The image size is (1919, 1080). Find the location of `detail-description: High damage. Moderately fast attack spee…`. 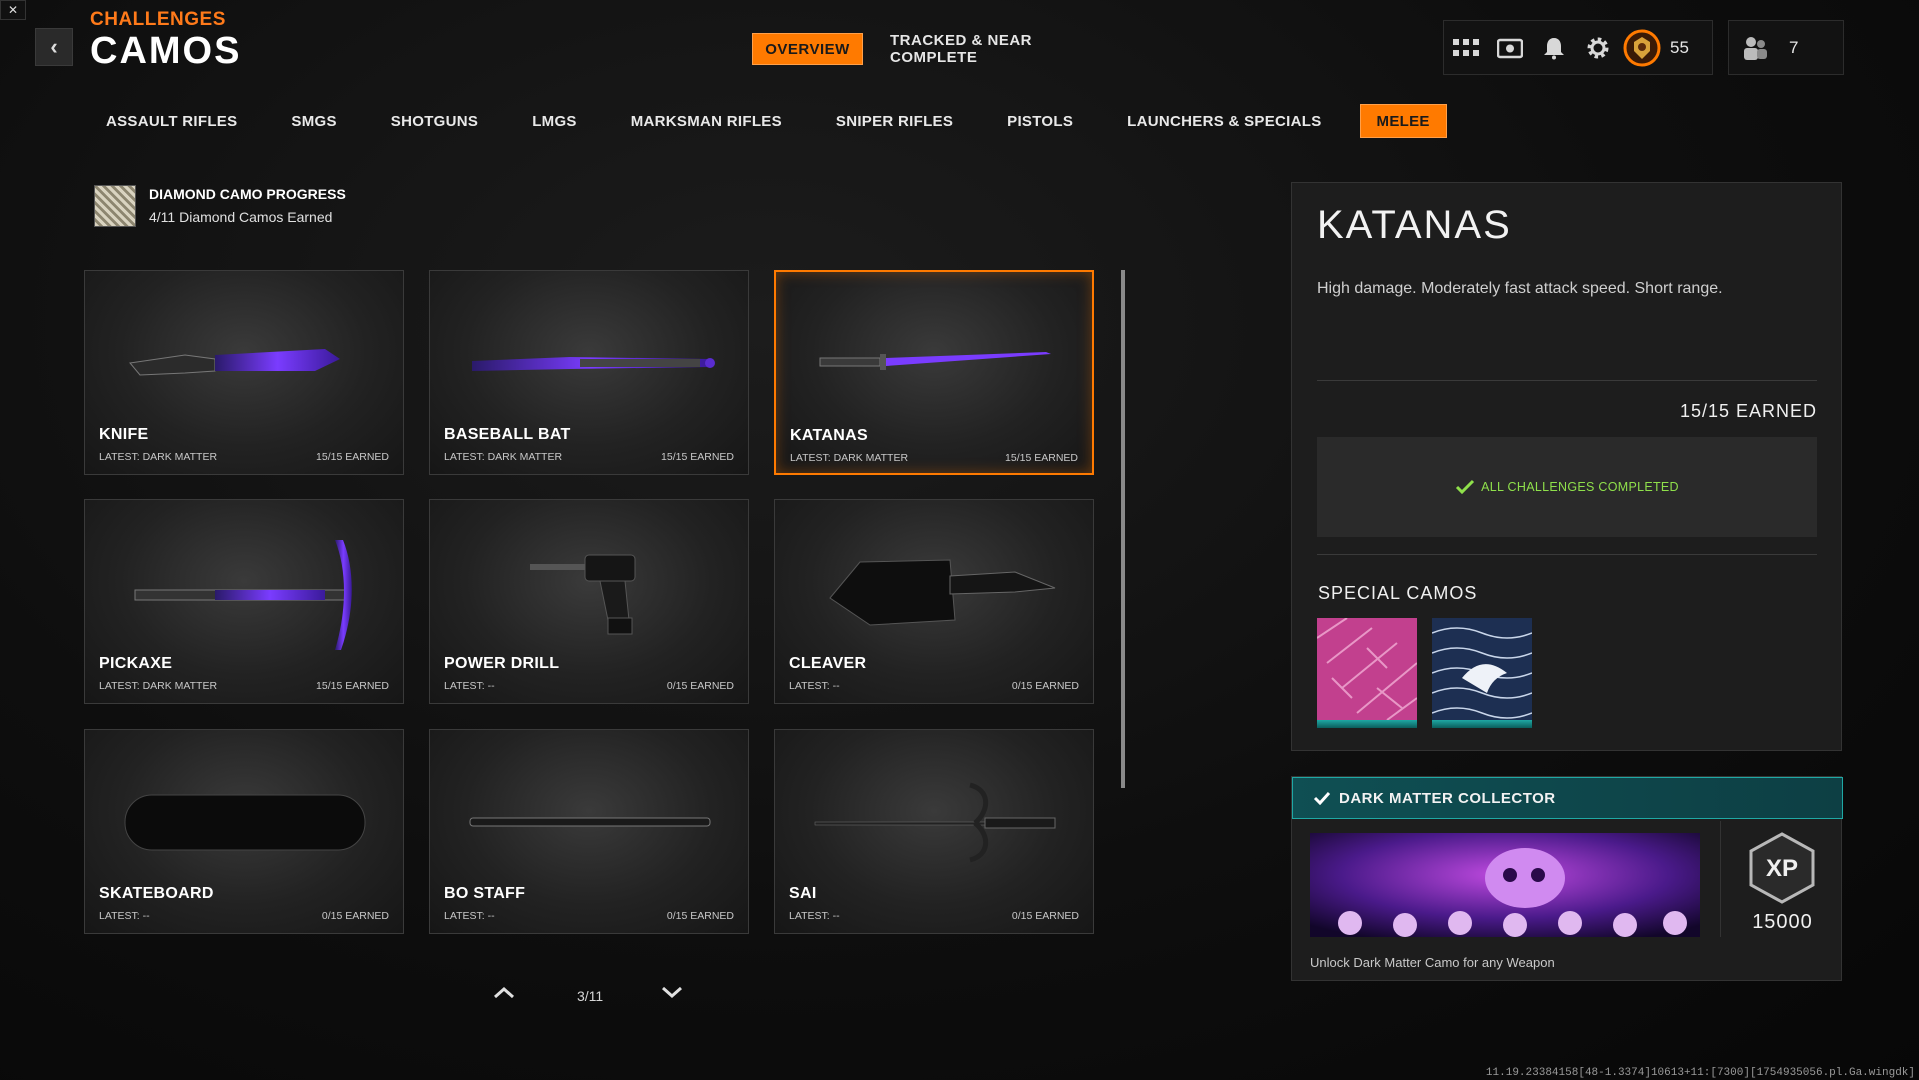

detail-description: High damage. Moderately fast attack spee… is located at coordinates (1520, 288).